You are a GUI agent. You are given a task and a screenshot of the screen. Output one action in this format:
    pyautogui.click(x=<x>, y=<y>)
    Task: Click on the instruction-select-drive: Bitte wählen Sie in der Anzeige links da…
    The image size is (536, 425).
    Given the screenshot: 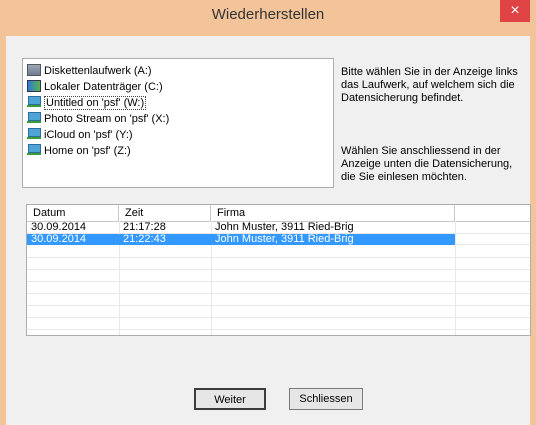 What is the action you would take?
    pyautogui.click(x=429, y=85)
    